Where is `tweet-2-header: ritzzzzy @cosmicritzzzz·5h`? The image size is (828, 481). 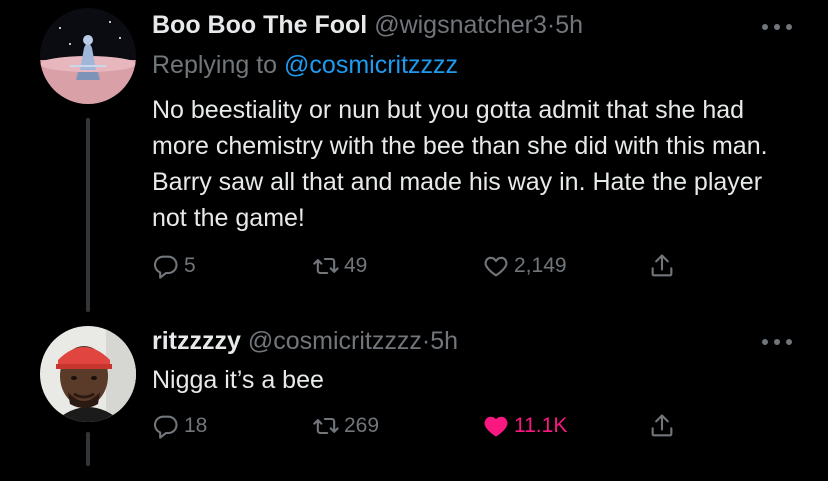 tweet-2-header: ritzzzzy @cosmicritzzzz·5h is located at coordinates (305, 341).